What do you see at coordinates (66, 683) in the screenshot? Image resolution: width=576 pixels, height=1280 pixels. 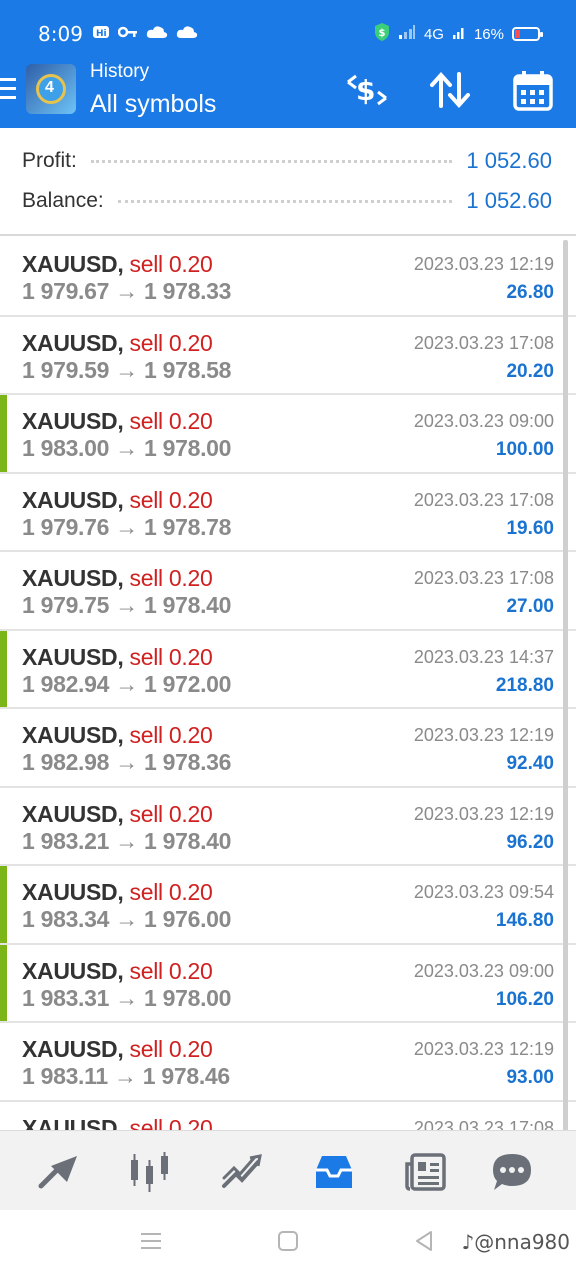 I see `deal-open-price: 1 982.94` at bounding box center [66, 683].